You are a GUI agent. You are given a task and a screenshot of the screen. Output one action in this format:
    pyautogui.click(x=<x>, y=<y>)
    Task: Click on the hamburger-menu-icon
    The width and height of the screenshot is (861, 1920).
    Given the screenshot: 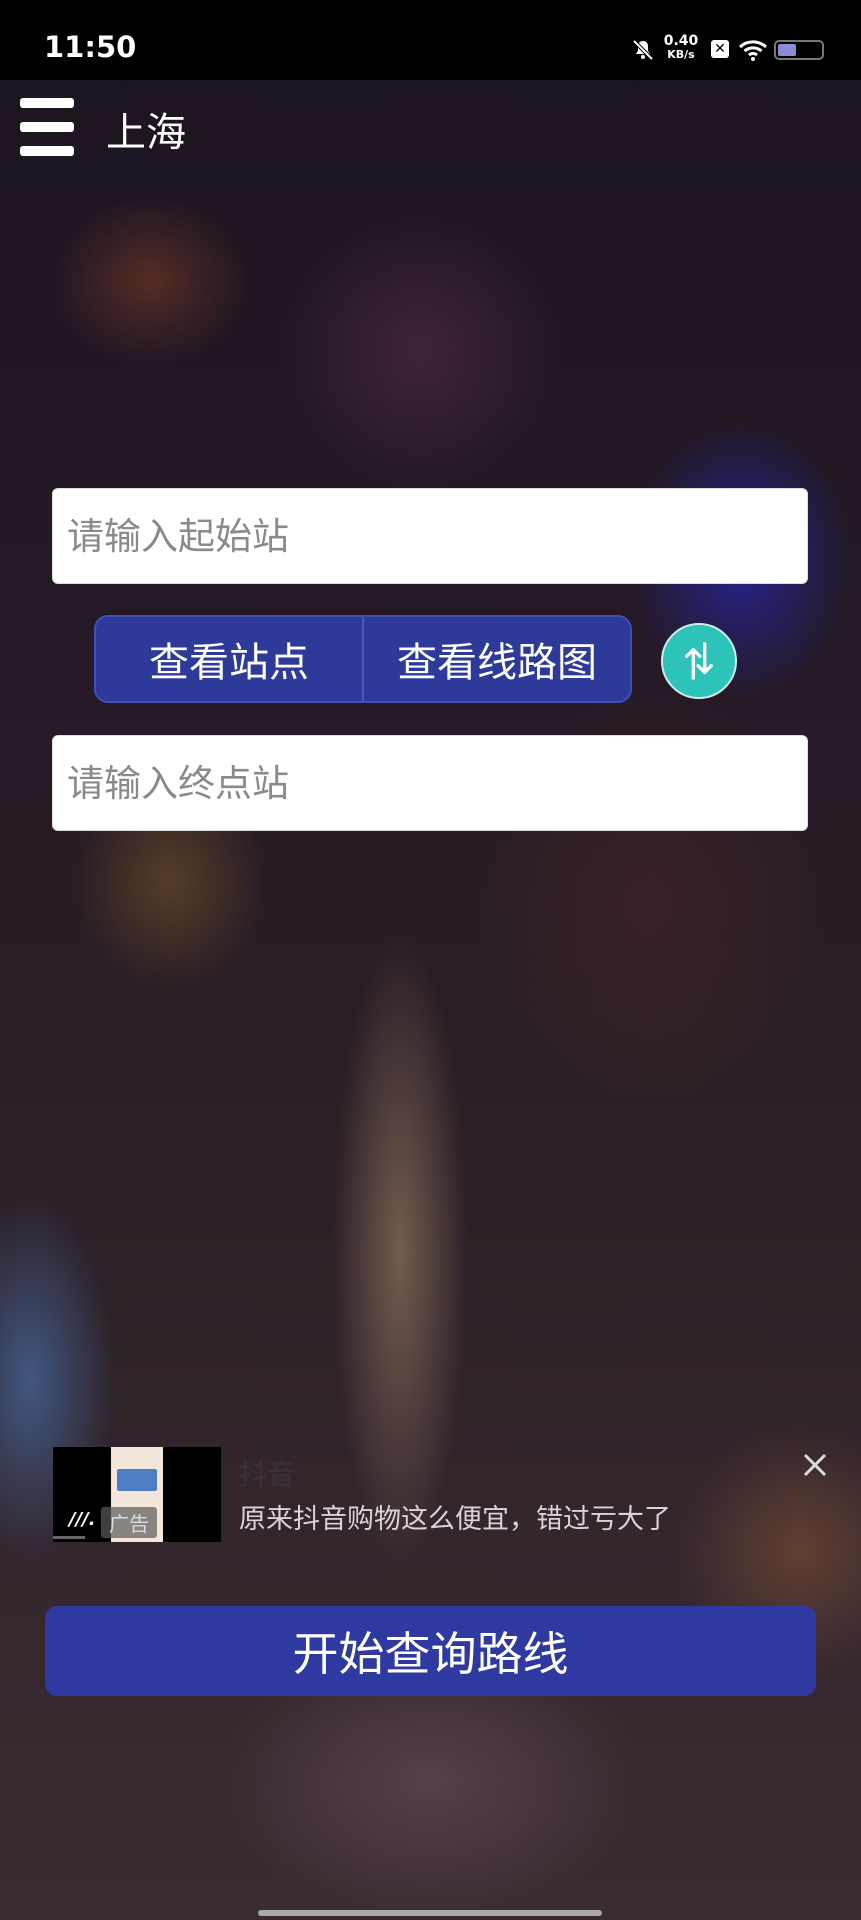 What is the action you would take?
    pyautogui.click(x=47, y=127)
    